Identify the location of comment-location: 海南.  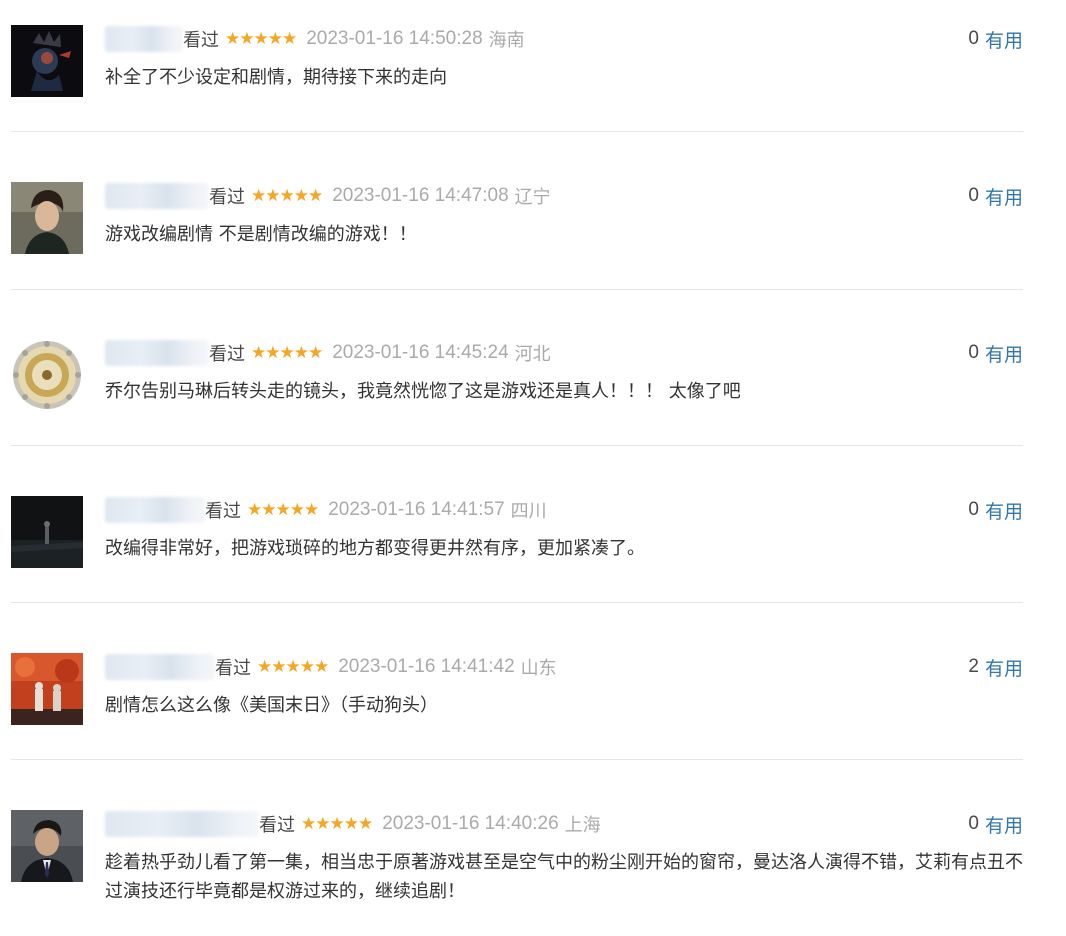
(506, 40).